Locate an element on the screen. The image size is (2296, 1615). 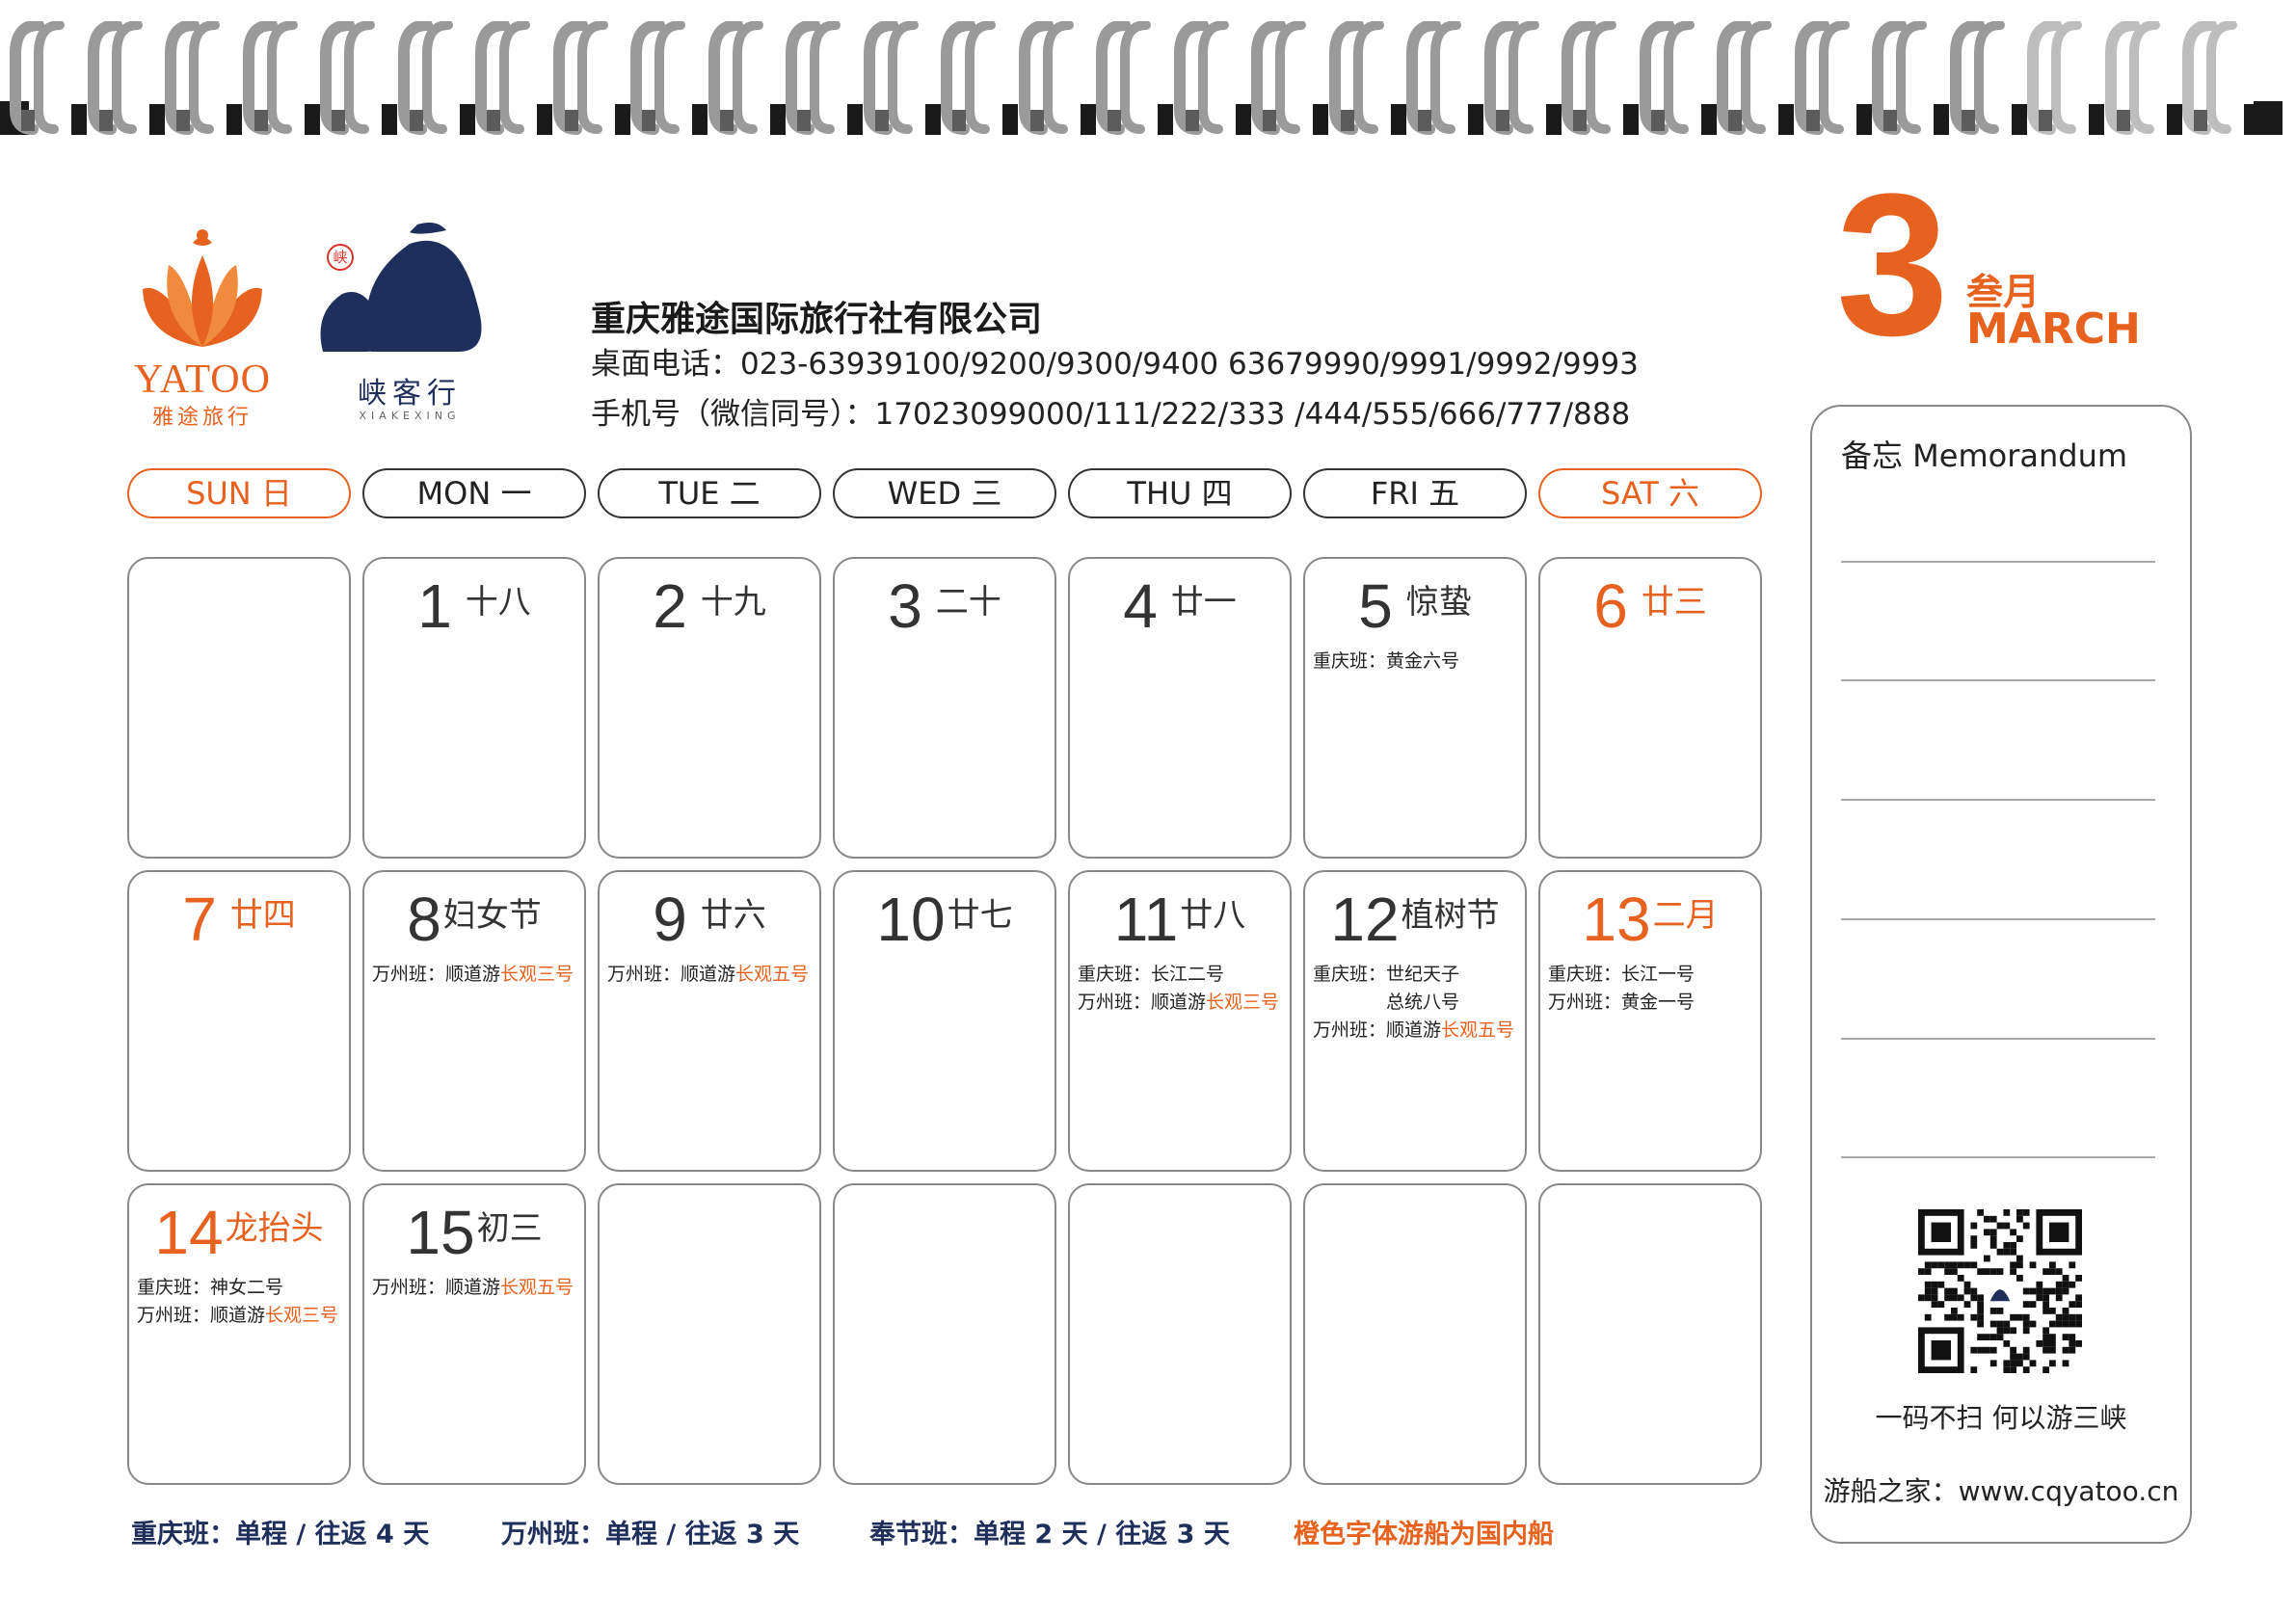
day-header: 11廿八 is located at coordinates (1180, 919).